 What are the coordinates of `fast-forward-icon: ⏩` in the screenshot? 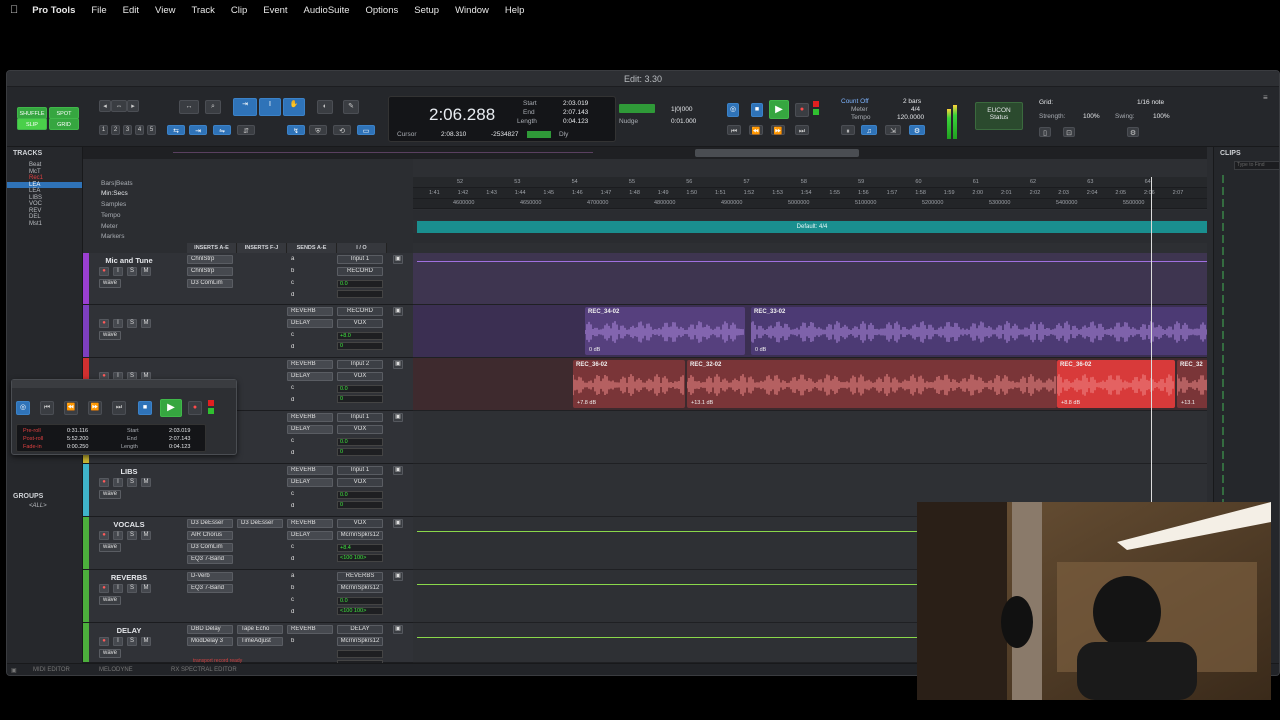 It's located at (778, 130).